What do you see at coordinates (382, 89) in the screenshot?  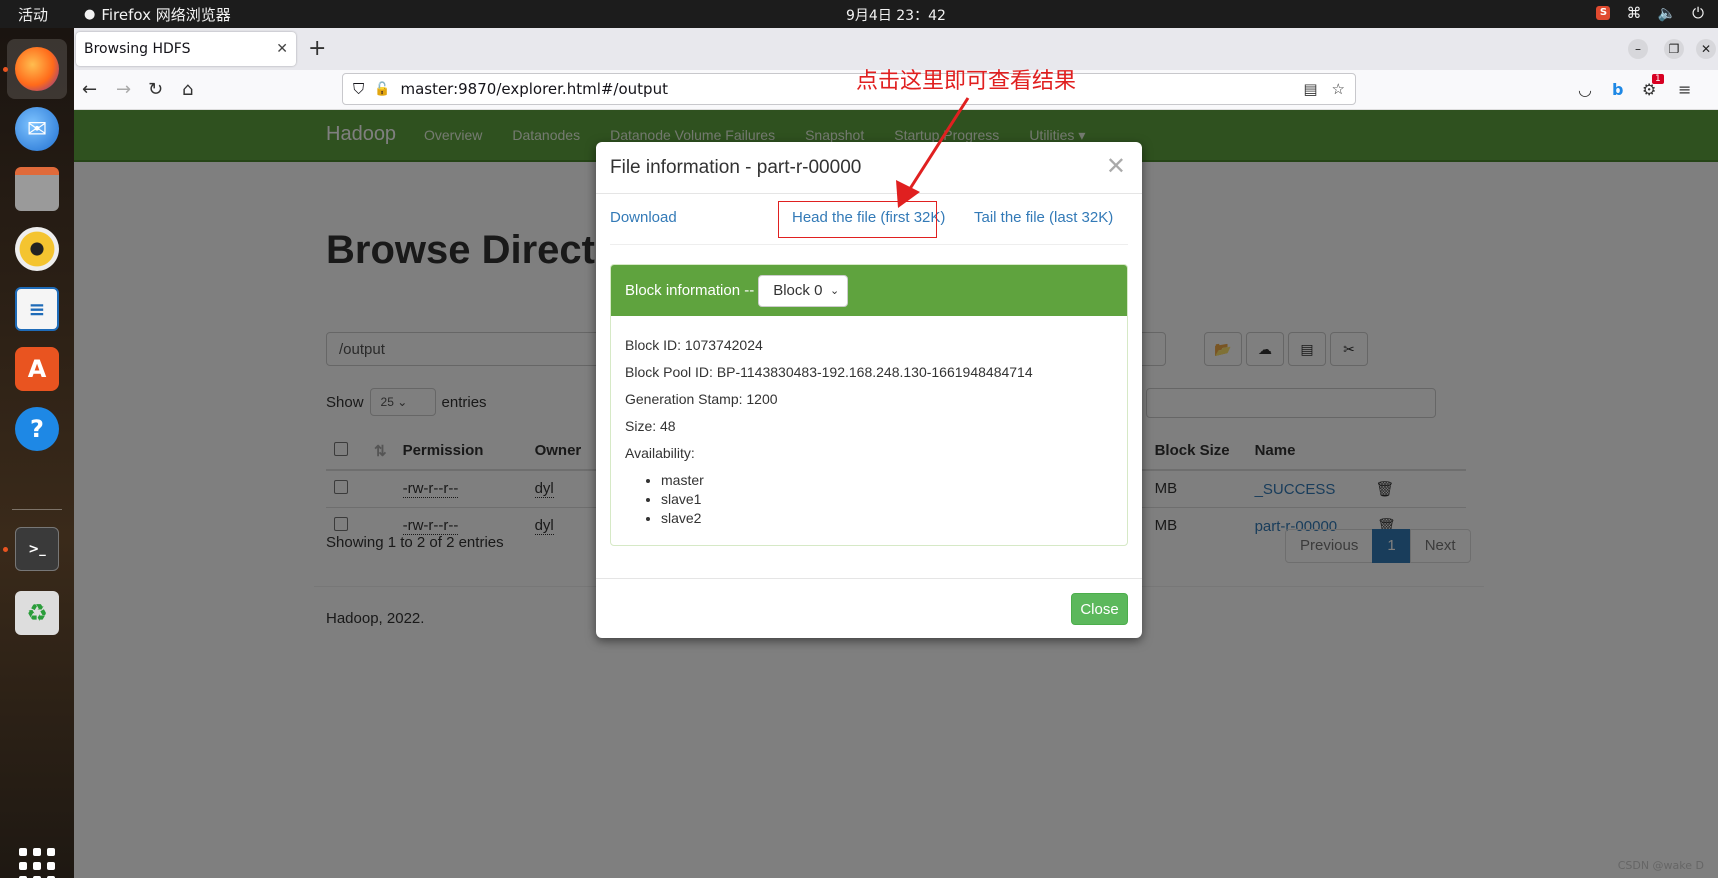 I see `lock-icon: 🔓` at bounding box center [382, 89].